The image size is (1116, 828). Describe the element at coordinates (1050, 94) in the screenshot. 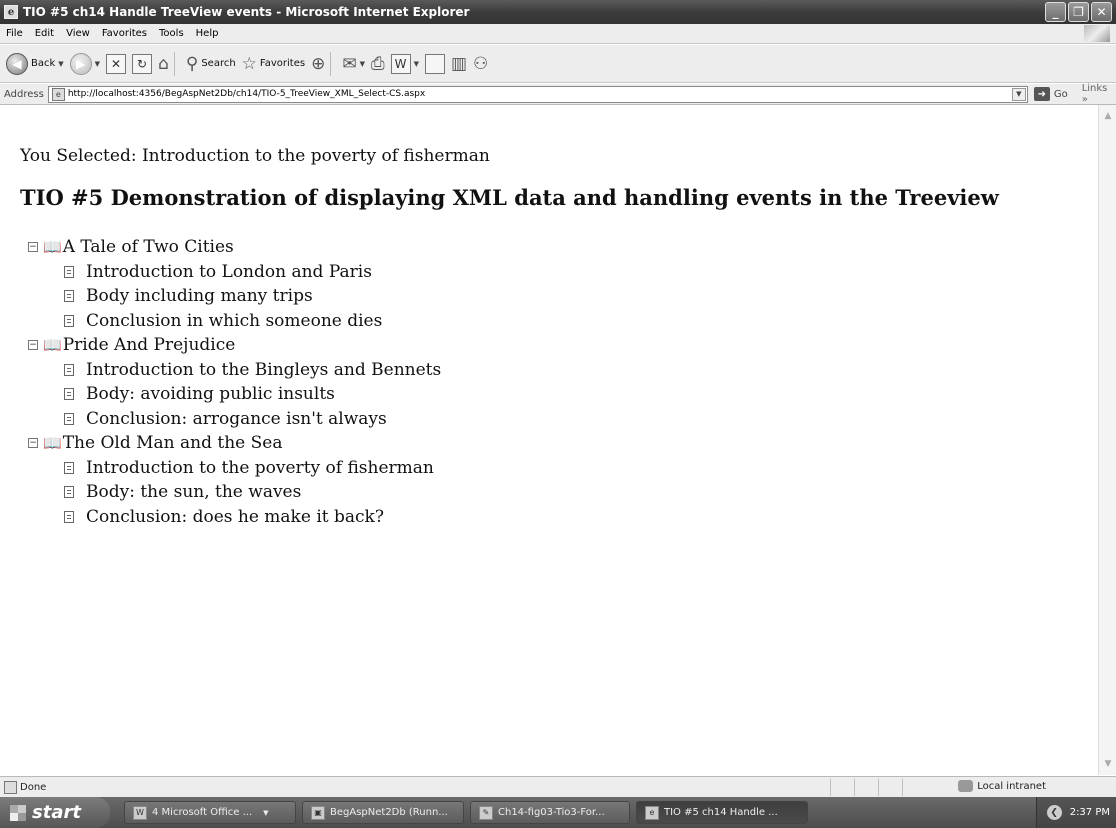

I see `go-button: ➜ Go` at that location.